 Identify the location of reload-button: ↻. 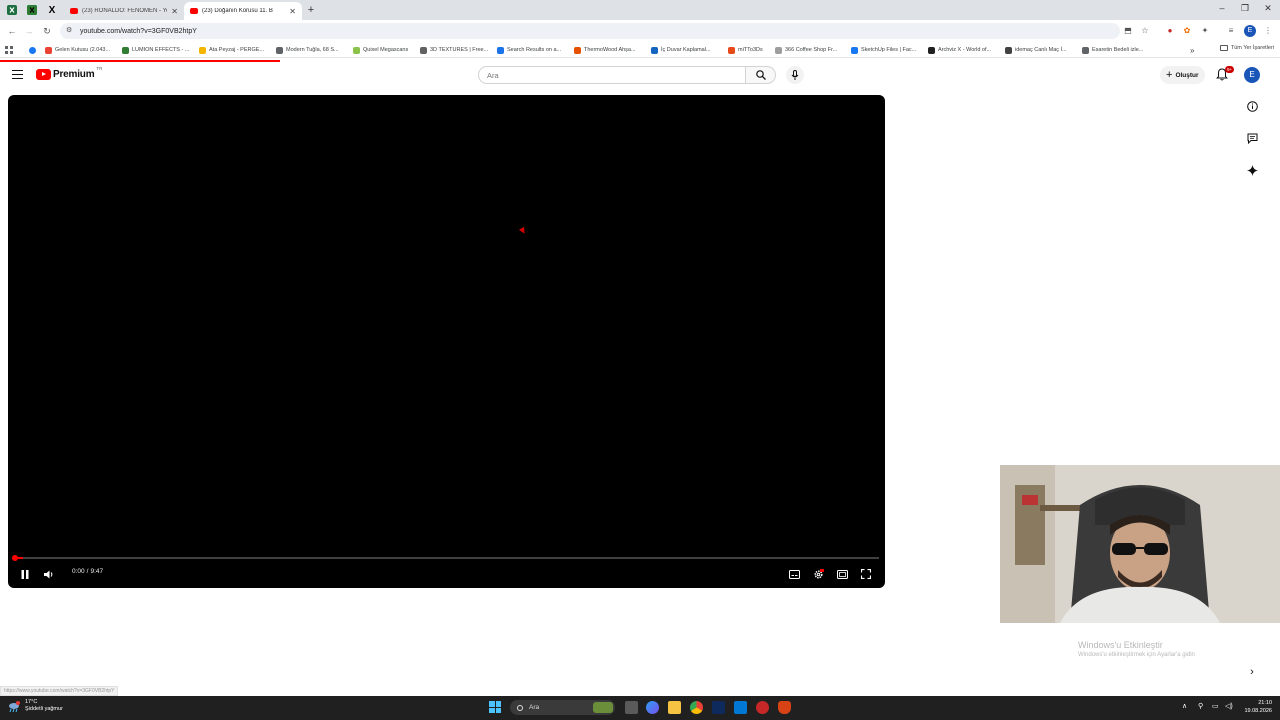
(47, 31).